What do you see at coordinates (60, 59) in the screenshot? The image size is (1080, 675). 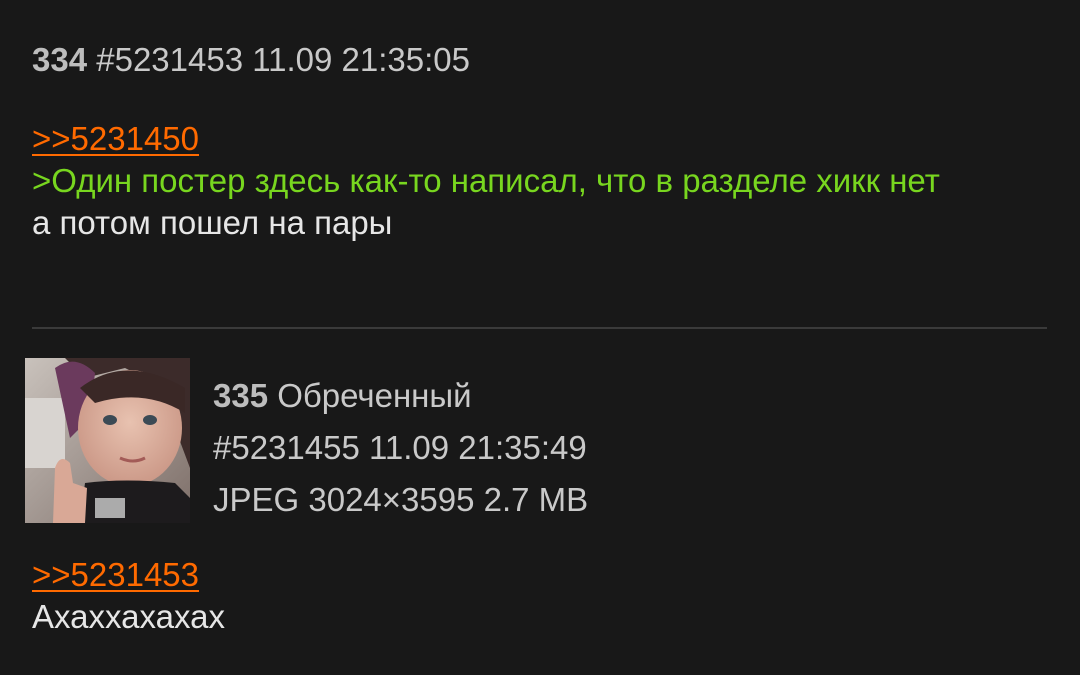 I see `post-number: 334` at bounding box center [60, 59].